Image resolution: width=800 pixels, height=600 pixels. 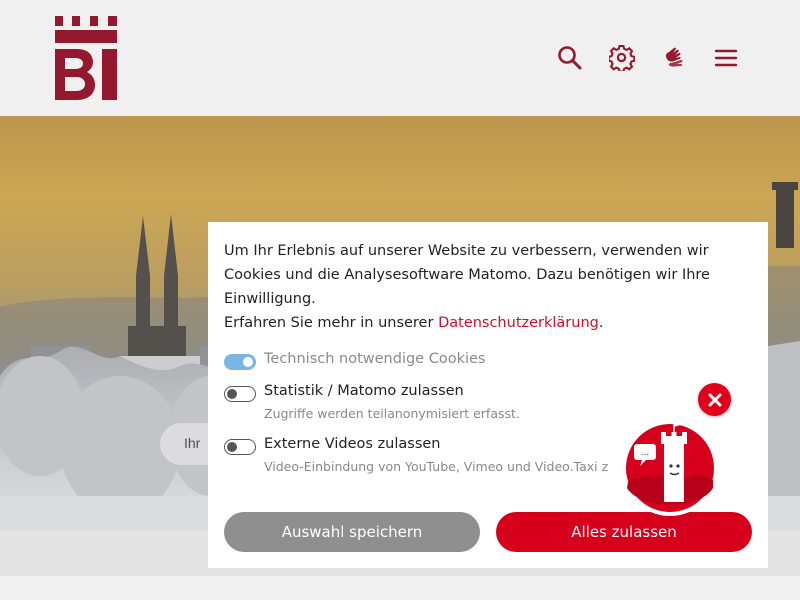 I want to click on statistics-toggle, so click(x=240, y=394).